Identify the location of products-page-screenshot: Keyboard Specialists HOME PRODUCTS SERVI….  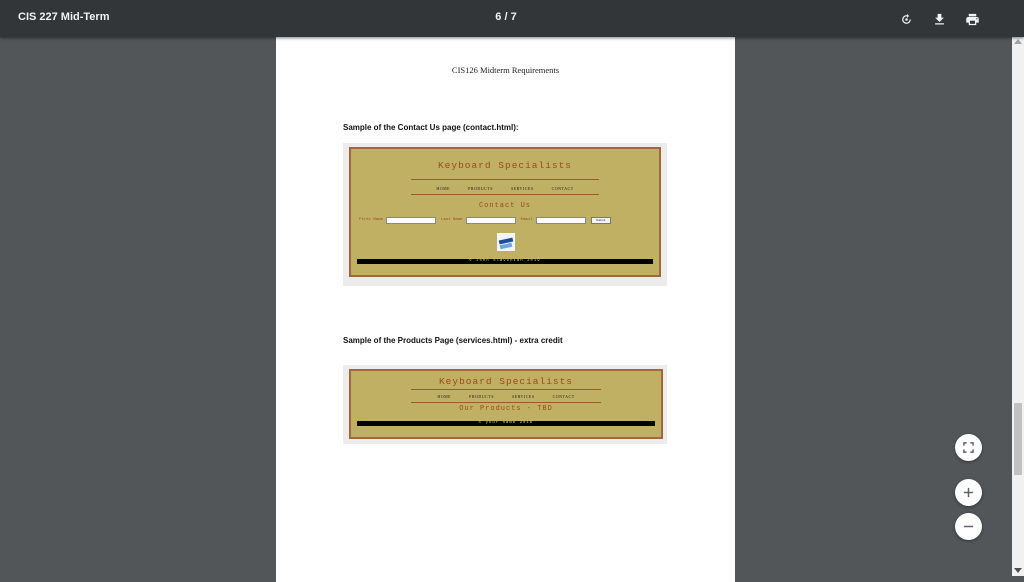
(505, 404).